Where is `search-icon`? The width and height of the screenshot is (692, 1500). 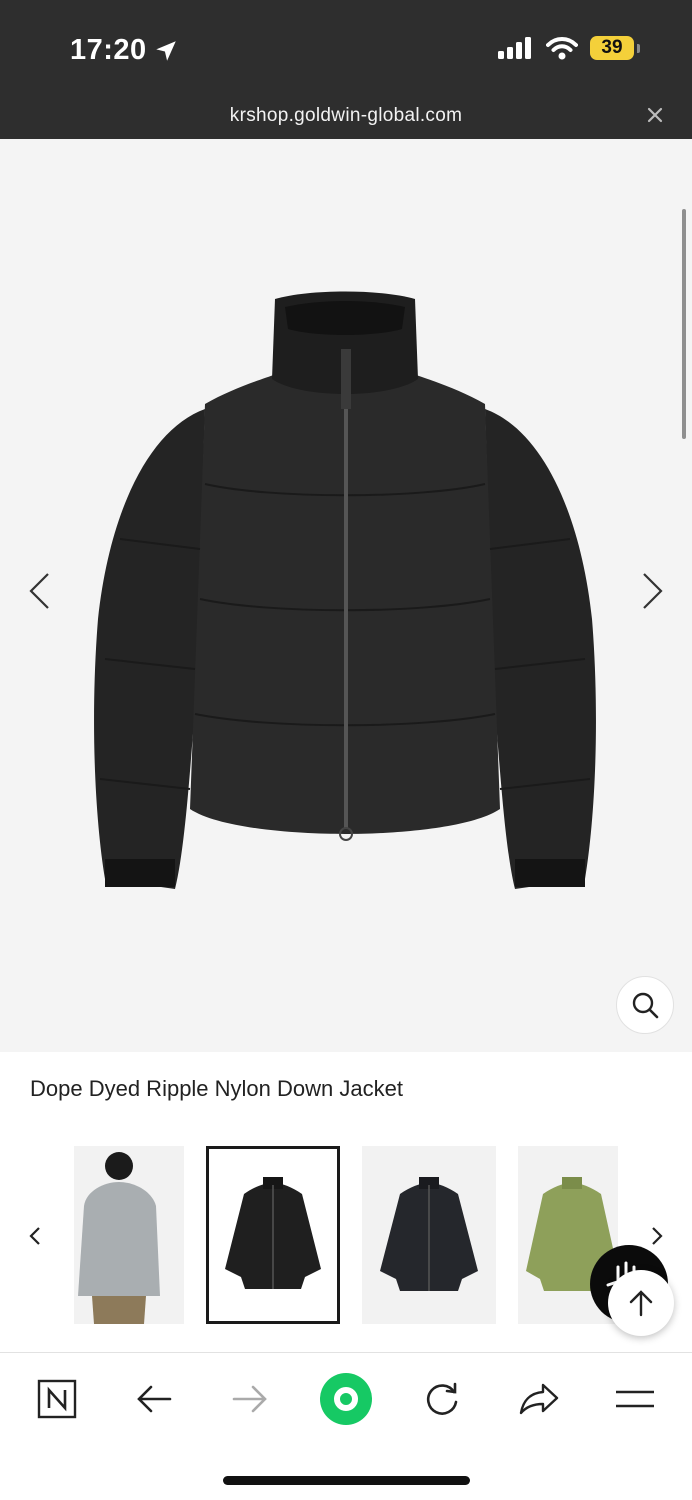 search-icon is located at coordinates (645, 1005).